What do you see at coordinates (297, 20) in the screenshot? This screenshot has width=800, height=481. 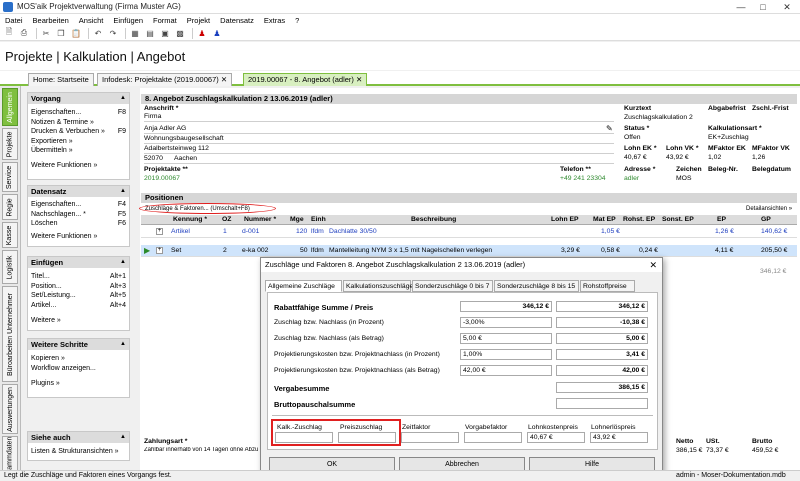 I see `menu-help: ?` at bounding box center [297, 20].